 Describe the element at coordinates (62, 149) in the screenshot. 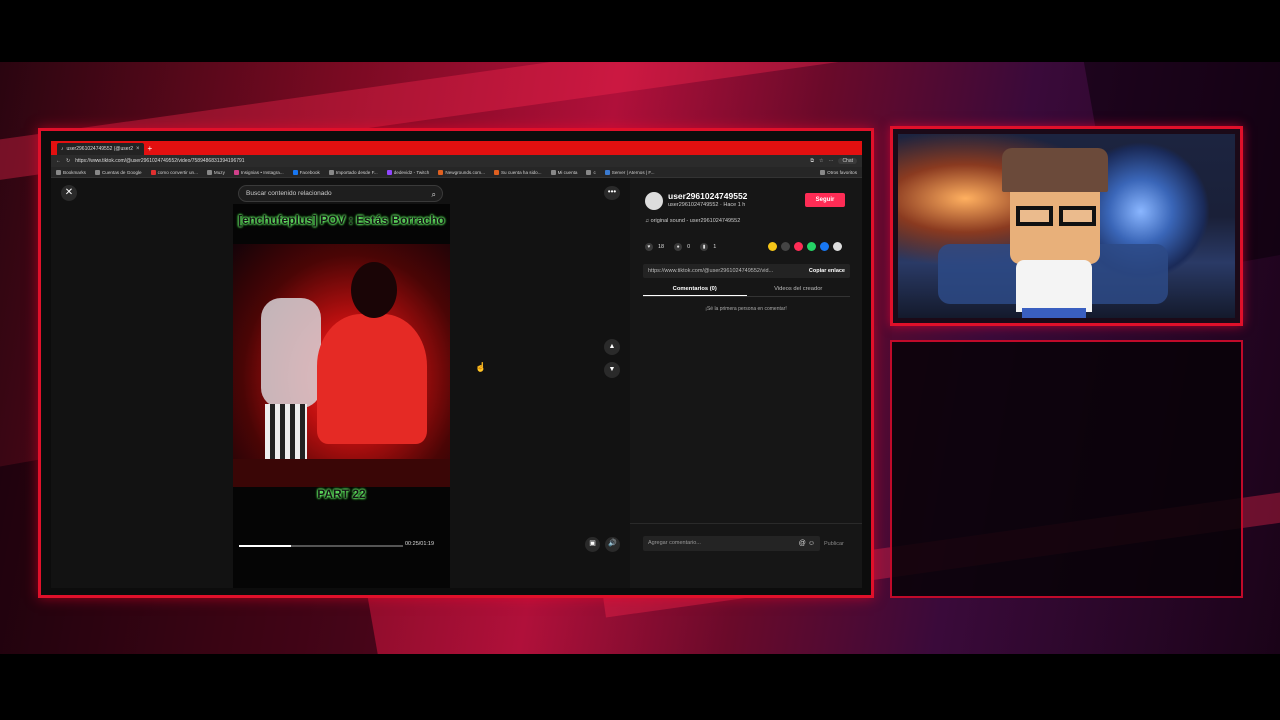

I see `tiktok-icon: ♪` at that location.